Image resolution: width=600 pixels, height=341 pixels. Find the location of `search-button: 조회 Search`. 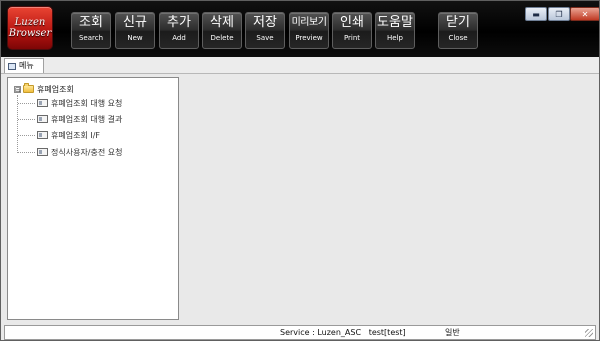

search-button: 조회 Search is located at coordinates (91, 30).